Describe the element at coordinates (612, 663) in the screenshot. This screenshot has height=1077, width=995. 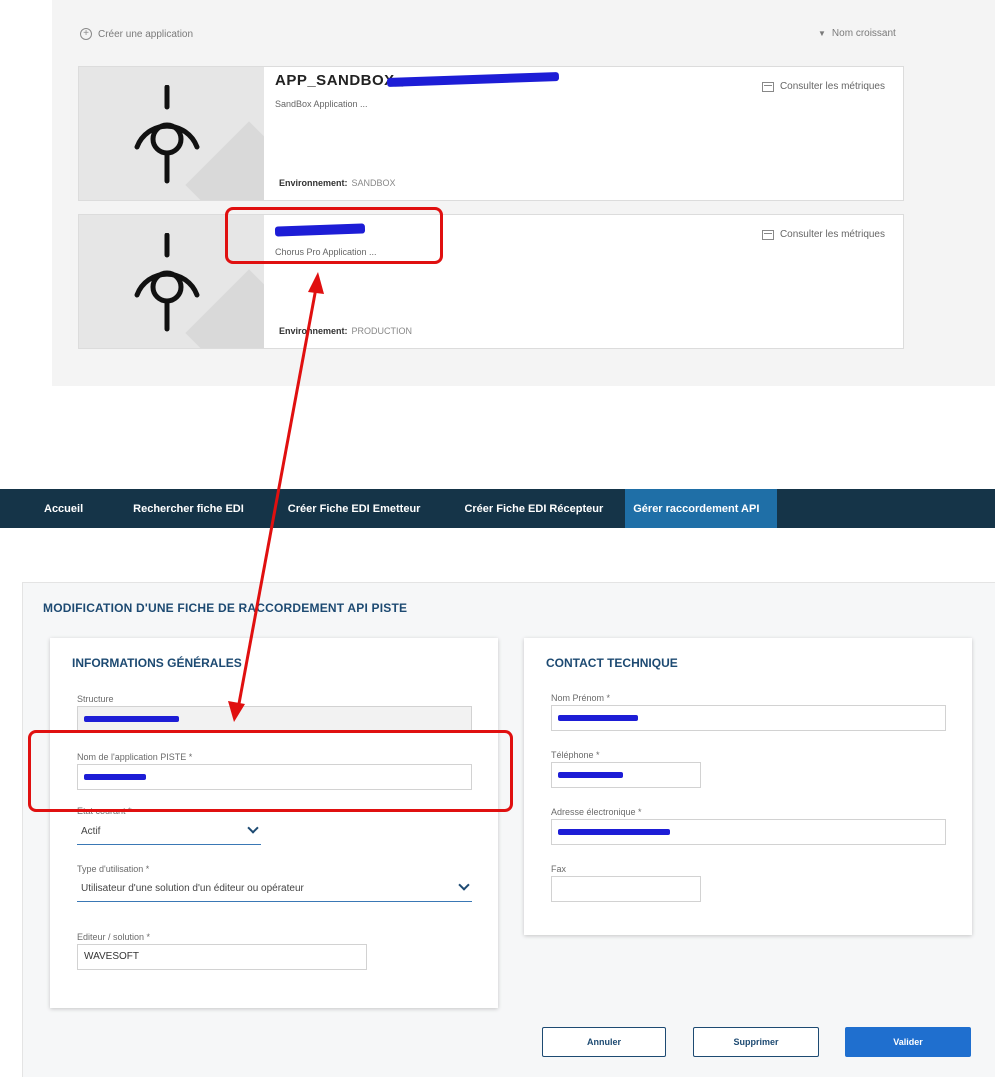
I see `technical-contact-title: Contact technique` at that location.